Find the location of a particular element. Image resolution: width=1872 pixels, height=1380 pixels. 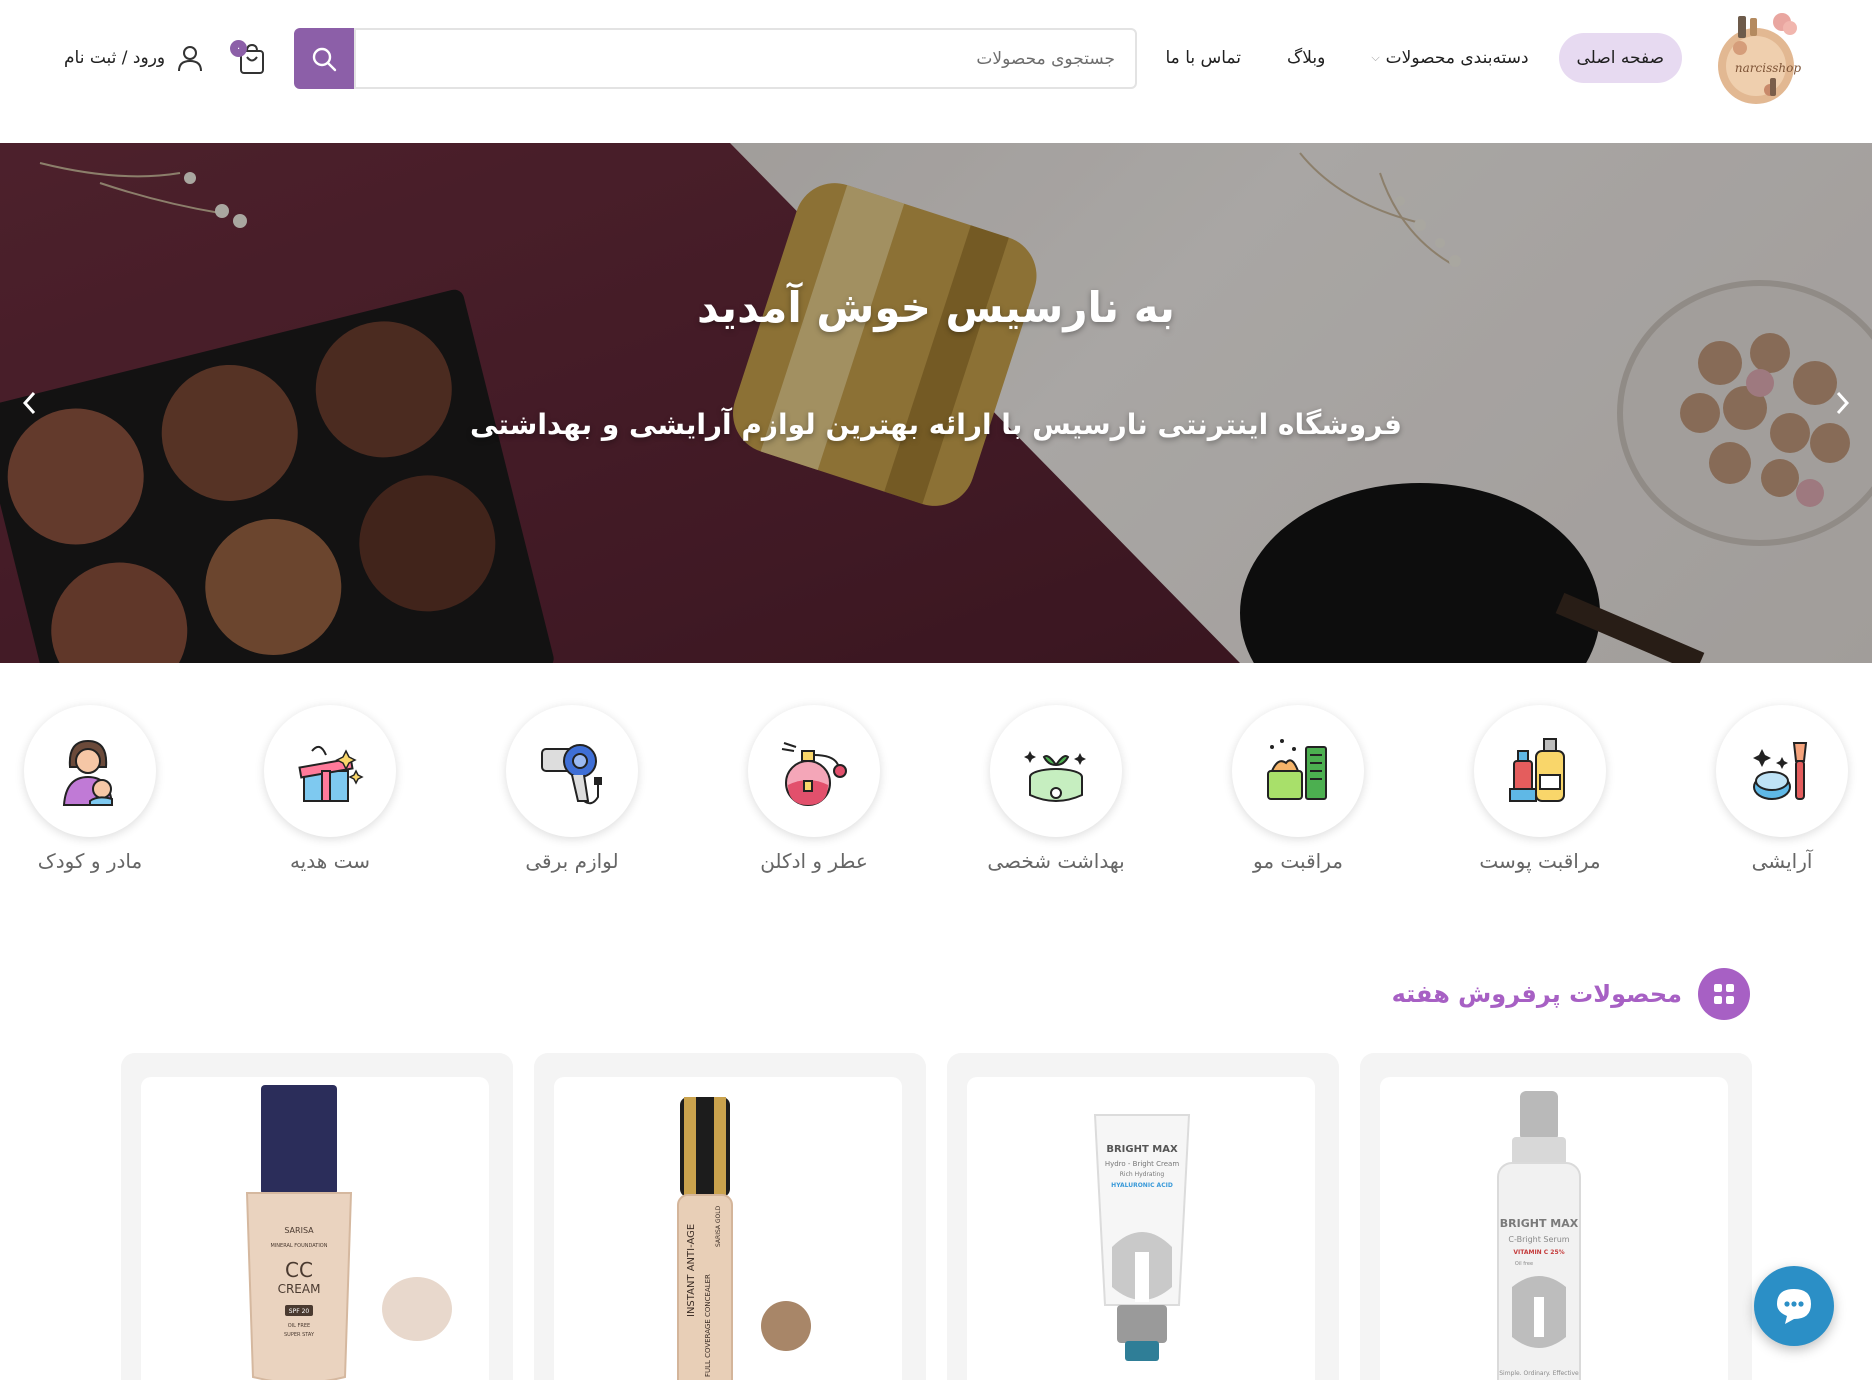

search-icon is located at coordinates (324, 59).